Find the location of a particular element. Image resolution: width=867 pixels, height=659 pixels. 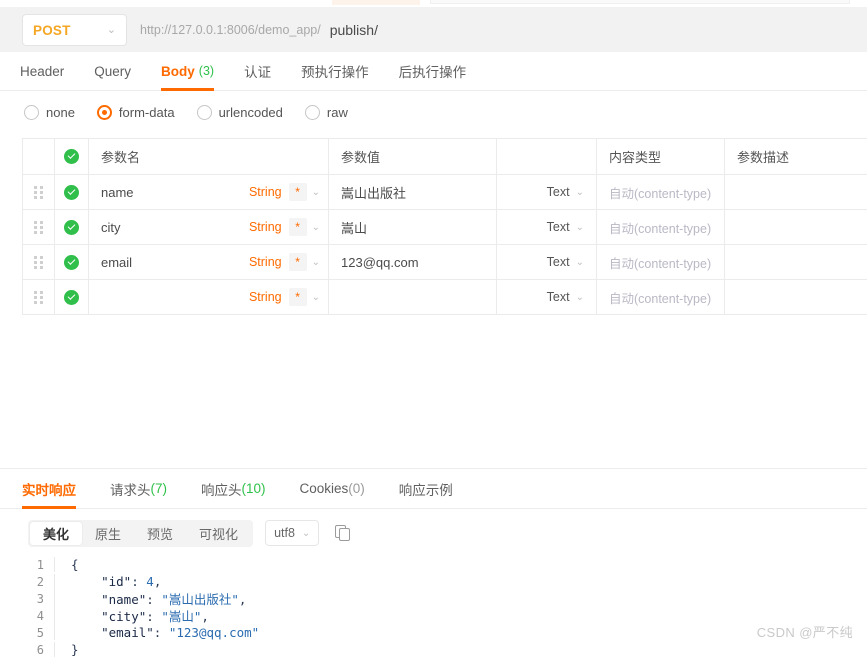

request-tab-2: Body (3) is located at coordinates (188, 71).